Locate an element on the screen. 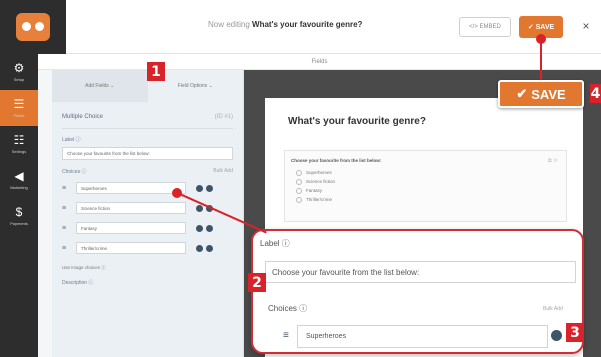 The image size is (601, 357). bear-logo-icon is located at coordinates (33, 27).